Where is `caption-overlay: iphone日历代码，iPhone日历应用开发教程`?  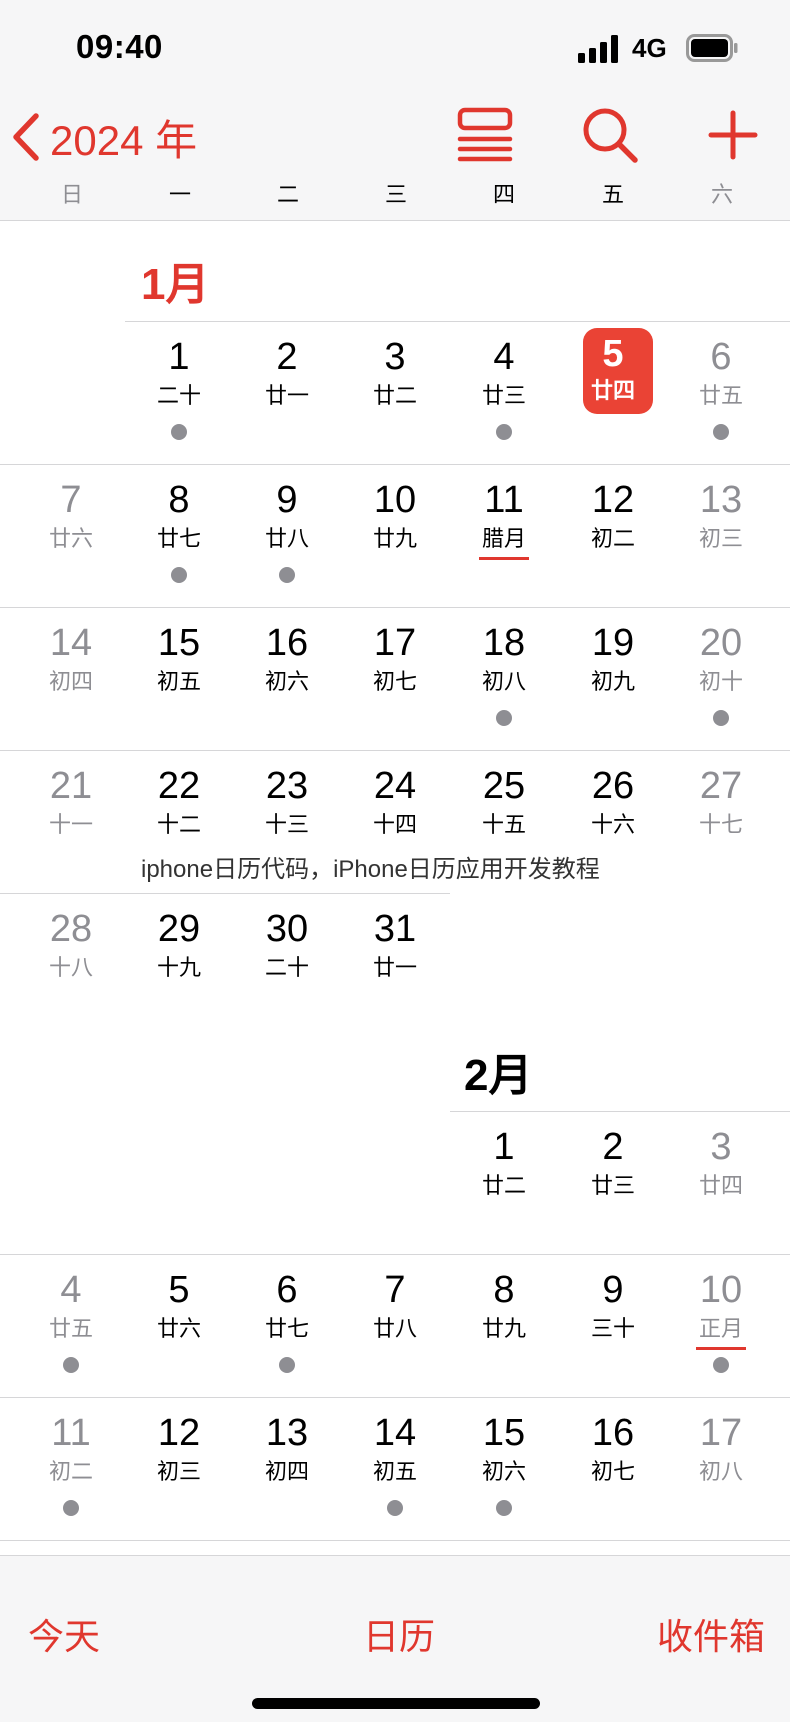
caption-overlay: iphone日历代码，iPhone日历应用开发教程 is located at coordinates (370, 869).